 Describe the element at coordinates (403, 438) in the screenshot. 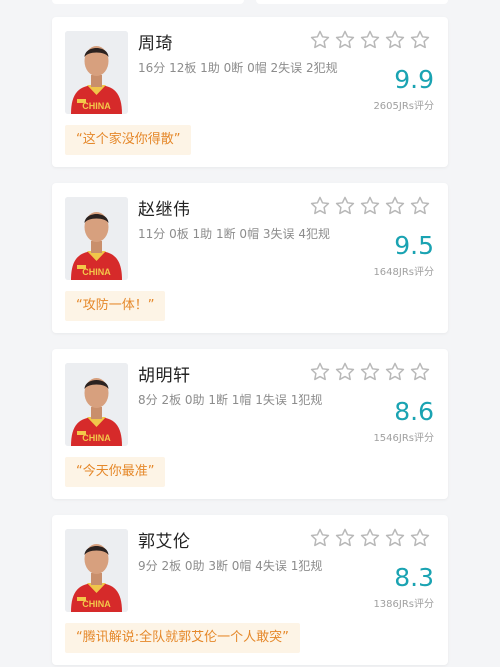

I see `rater-count: 1546JRs评分` at that location.